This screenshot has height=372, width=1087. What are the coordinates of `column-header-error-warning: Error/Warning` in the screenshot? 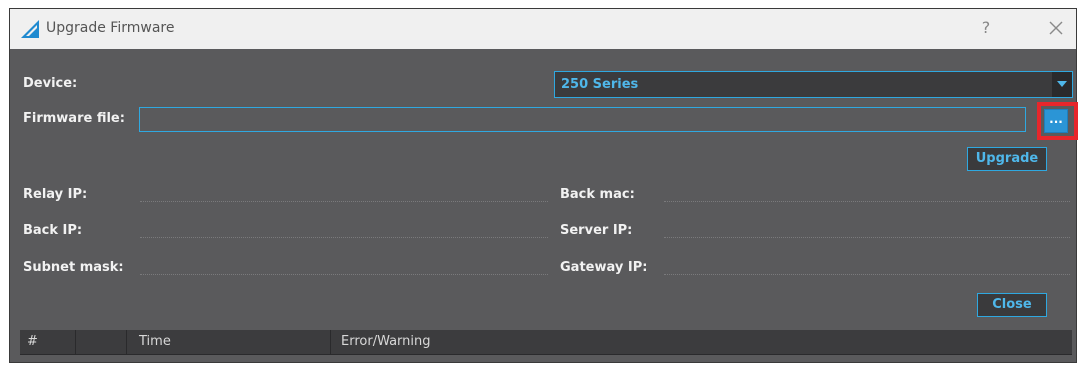 It's located at (701, 342).